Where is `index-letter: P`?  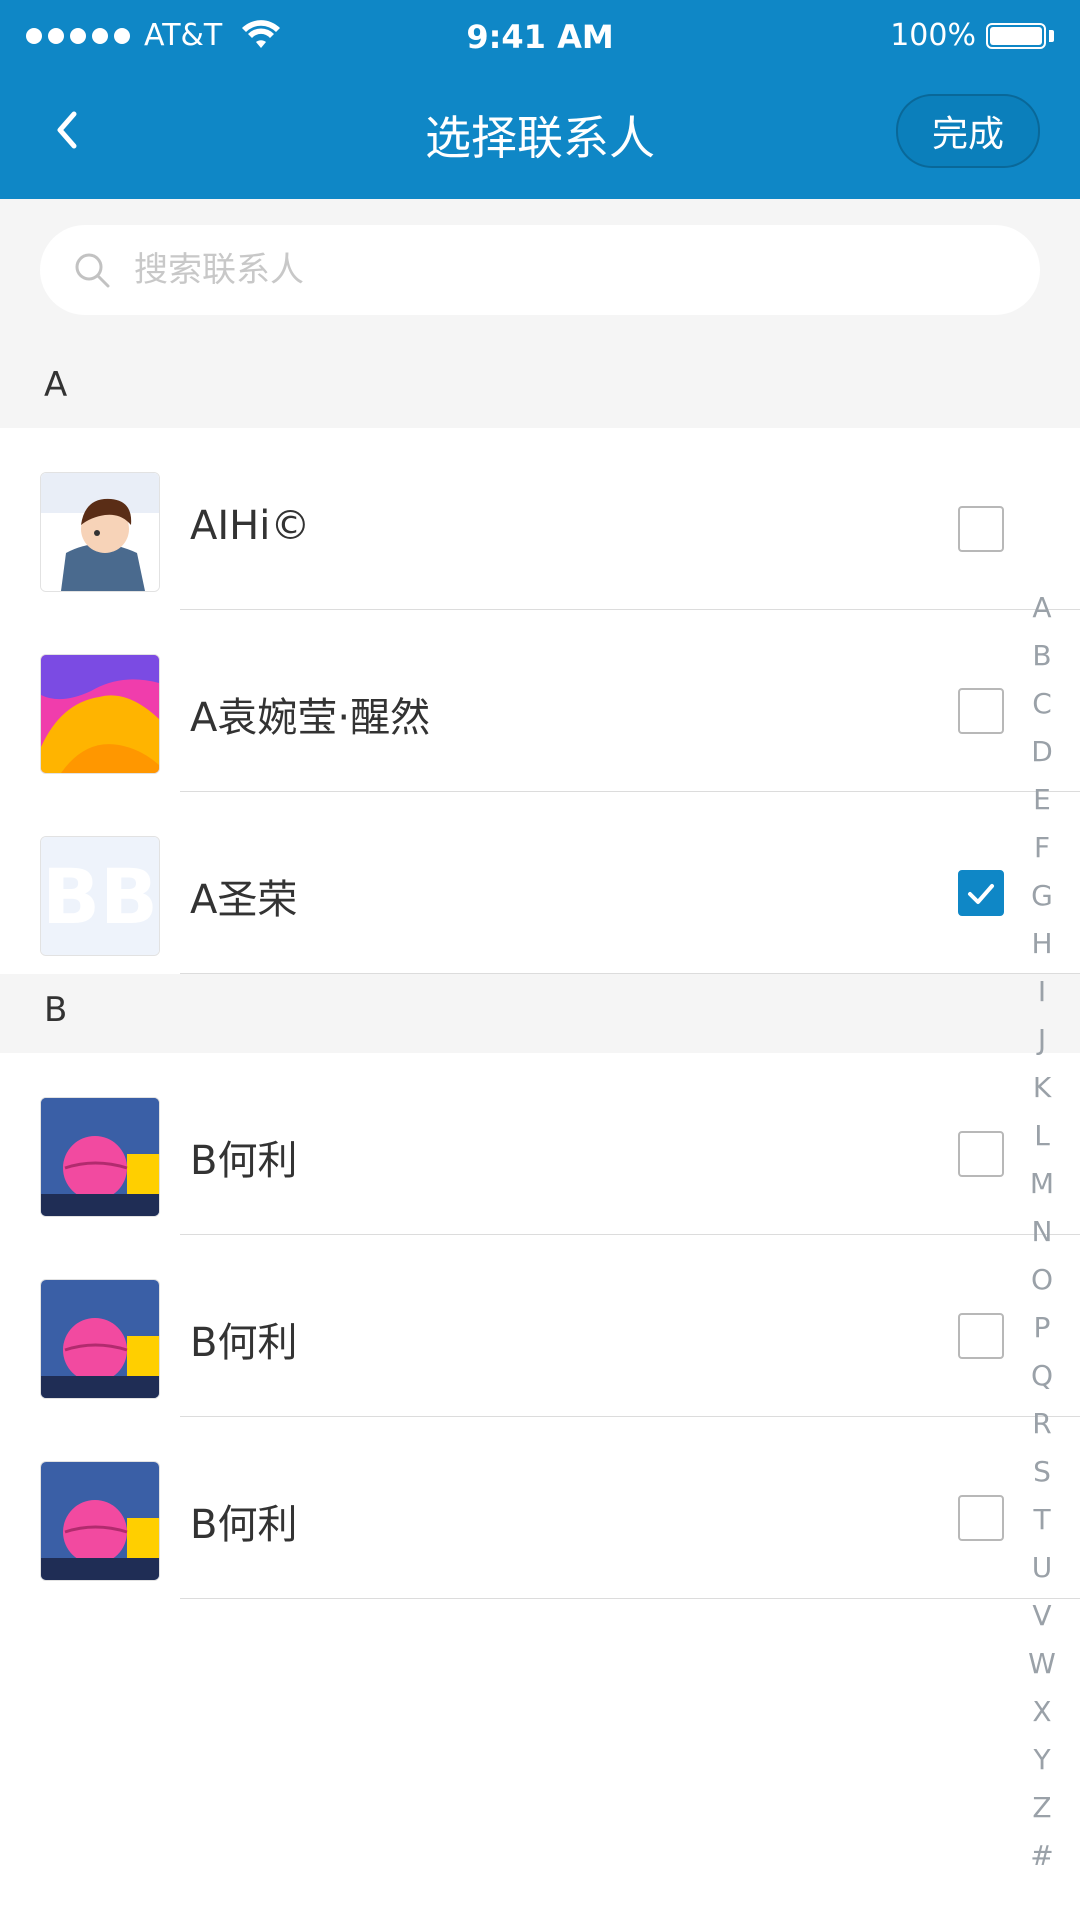 index-letter: P is located at coordinates (1042, 1328).